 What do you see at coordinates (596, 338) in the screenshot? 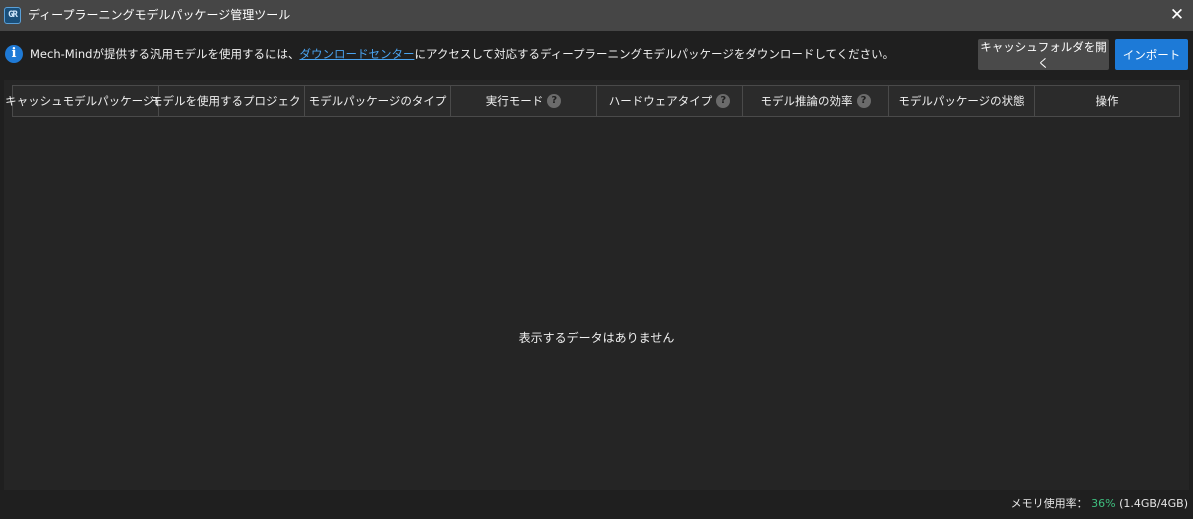
I see `empty-state-message: 表示するデータはありません` at bounding box center [596, 338].